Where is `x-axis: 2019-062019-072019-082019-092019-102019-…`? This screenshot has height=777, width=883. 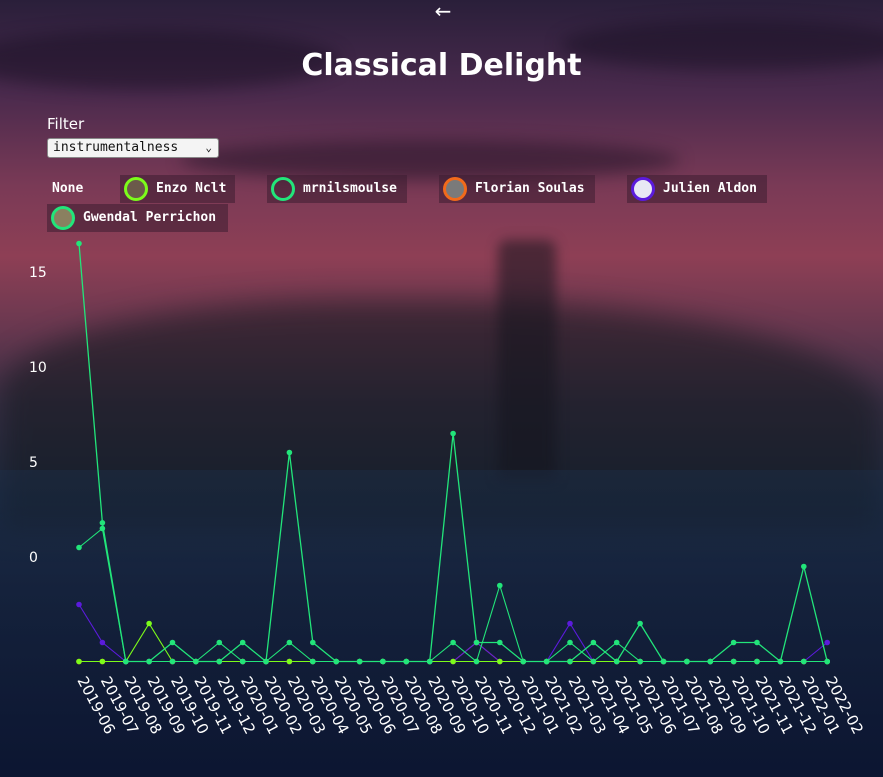
x-axis: 2019-062019-072019-082019-092019-102019-… is located at coordinates (469, 705).